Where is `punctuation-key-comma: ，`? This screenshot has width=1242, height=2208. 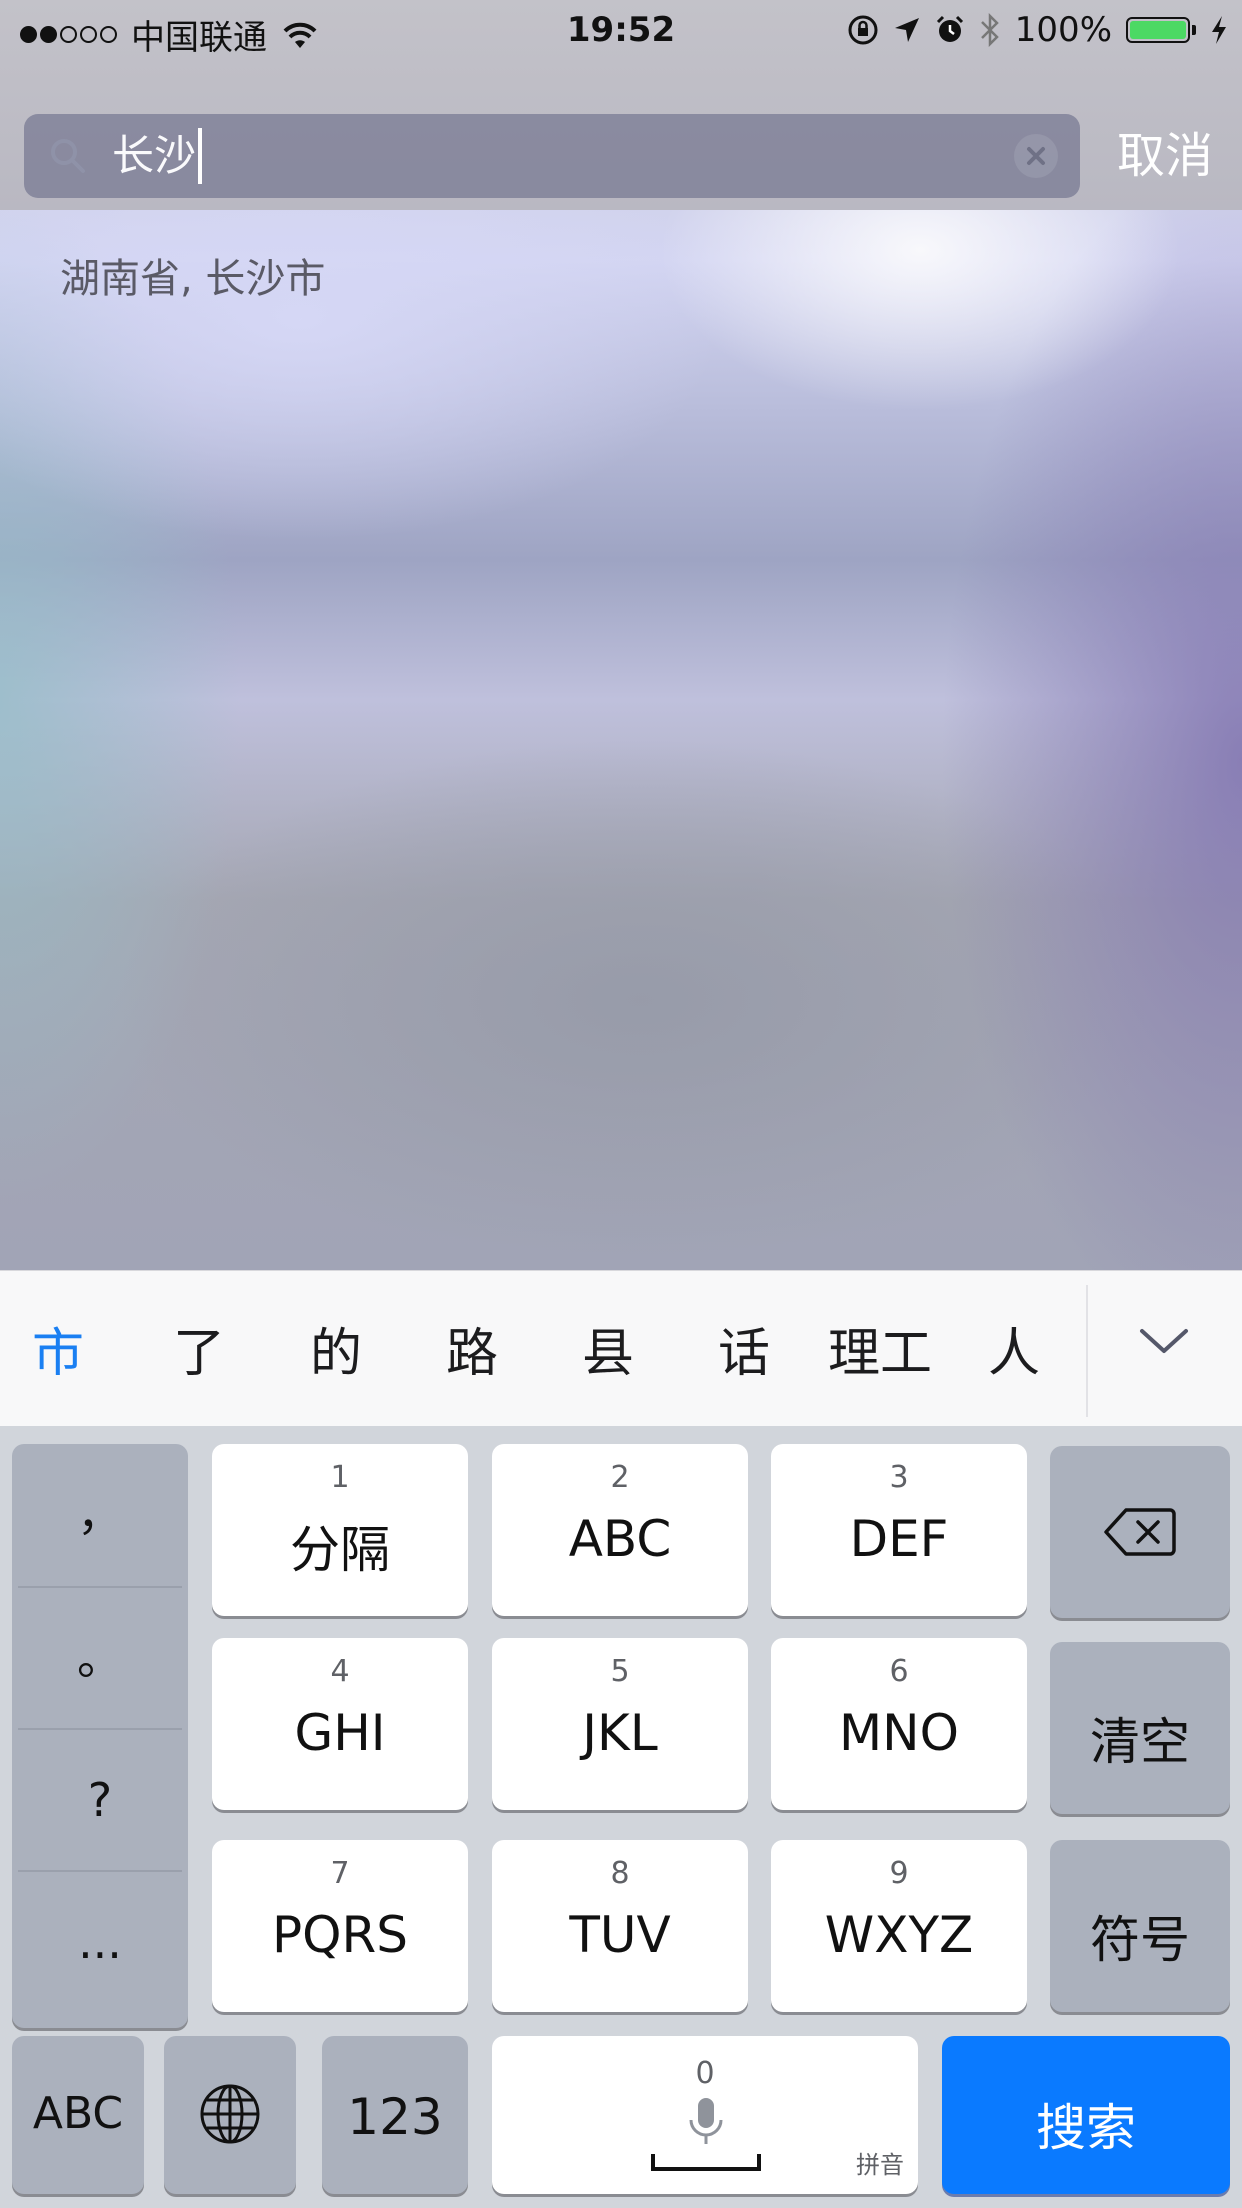
punctuation-key-comma: ， is located at coordinates (100, 1514).